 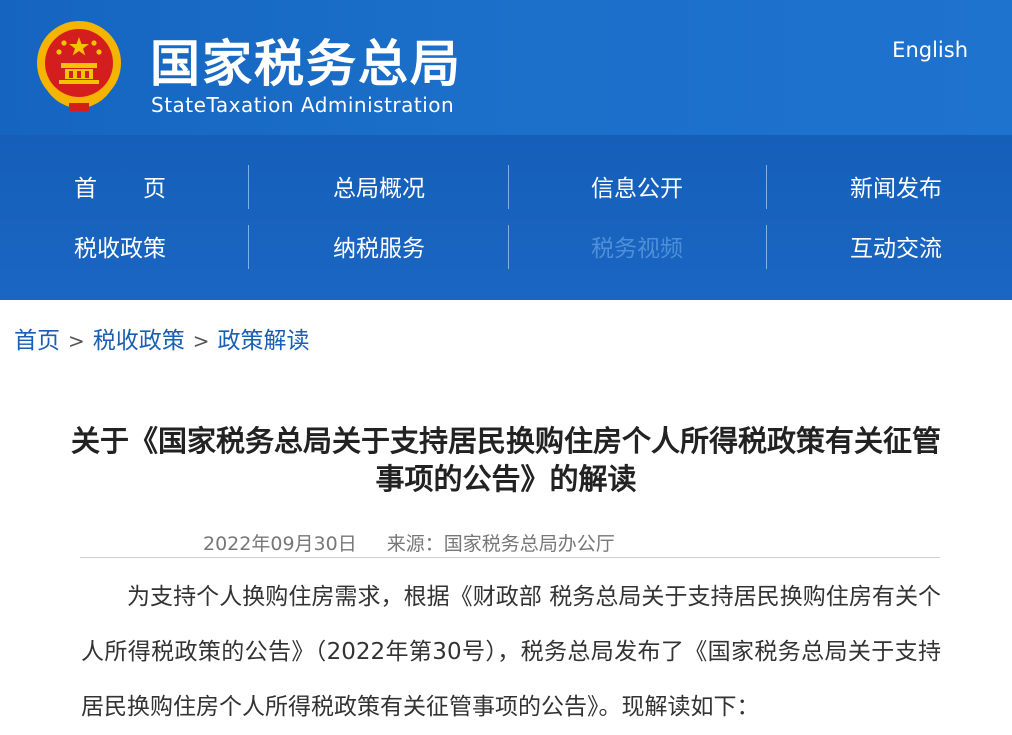 What do you see at coordinates (194, 249) in the screenshot?
I see `nav-item-policy: 税收政策` at bounding box center [194, 249].